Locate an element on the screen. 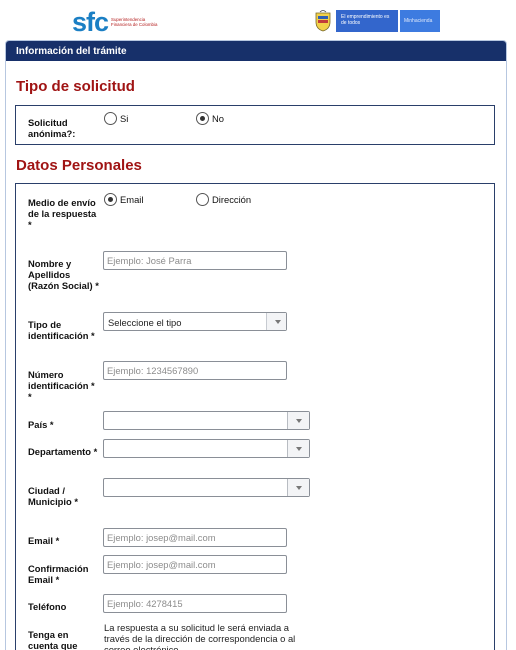  anonima-radio-no: No is located at coordinates (210, 118).